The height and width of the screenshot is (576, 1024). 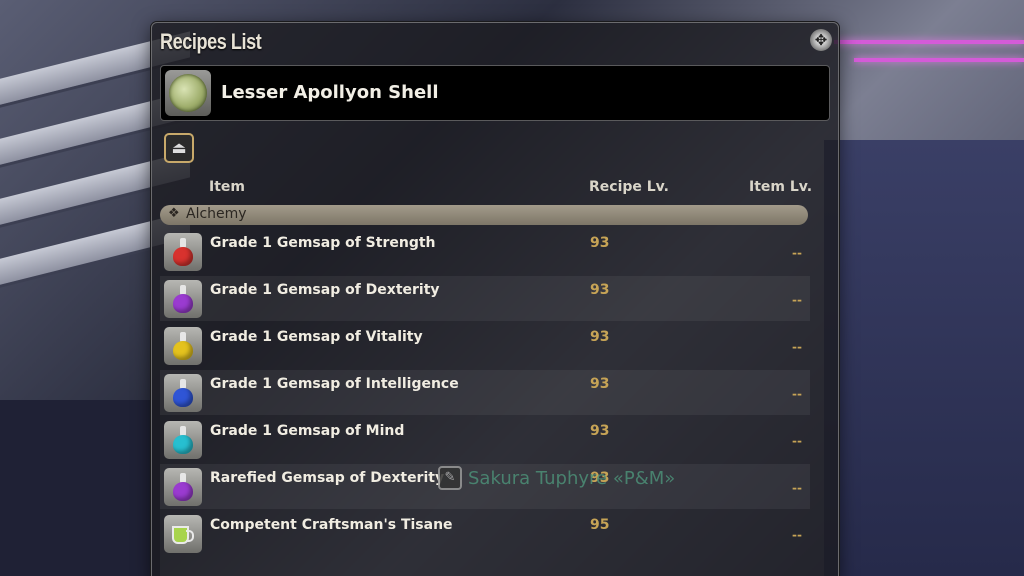 I want to click on recipe-name: Rarefied Gemsap of Dexterity, so click(x=327, y=478).